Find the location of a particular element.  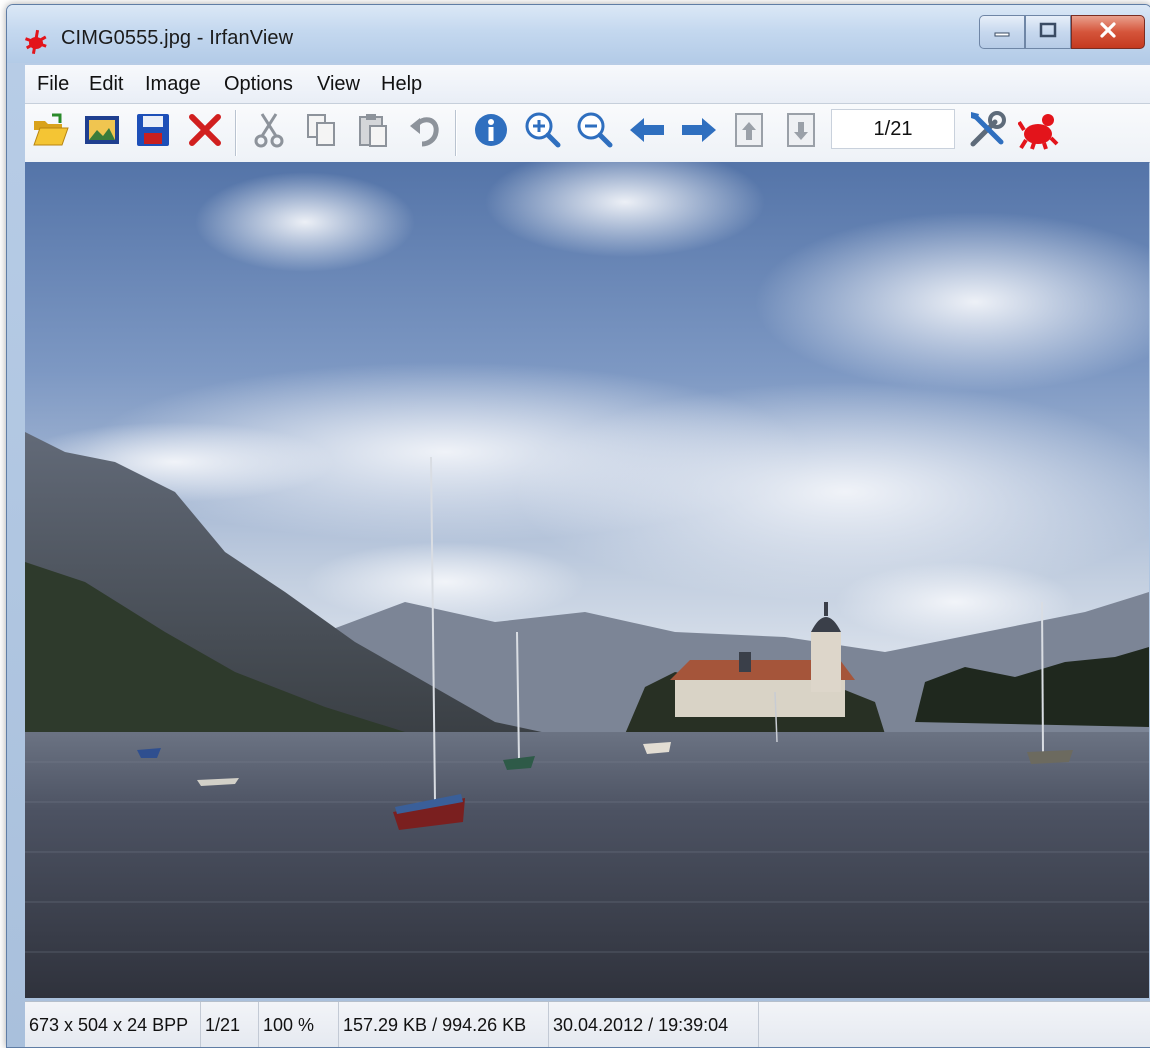

paste-icon is located at coordinates (373, 132).